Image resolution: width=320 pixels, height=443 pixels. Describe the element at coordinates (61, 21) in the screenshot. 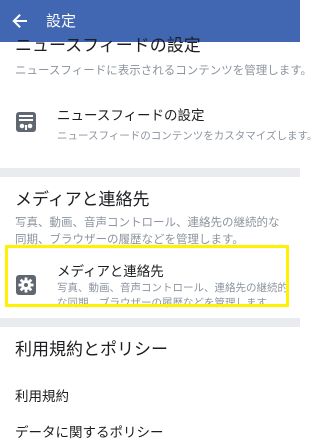

I see `page-title: 設定` at that location.